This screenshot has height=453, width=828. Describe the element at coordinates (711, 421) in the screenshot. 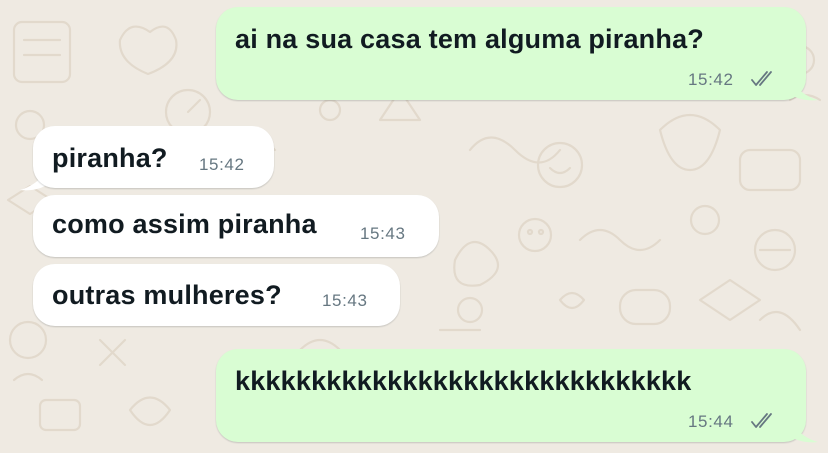

I see `message-timestamp: 15:44` at that location.